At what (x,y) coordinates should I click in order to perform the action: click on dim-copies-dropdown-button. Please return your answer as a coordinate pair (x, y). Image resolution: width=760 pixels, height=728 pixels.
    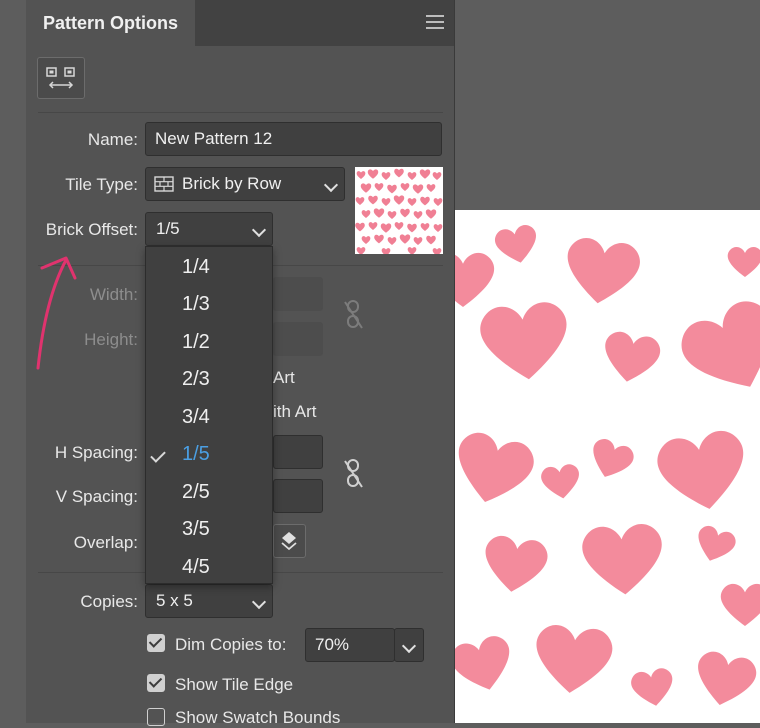
    Looking at the image, I should click on (409, 645).